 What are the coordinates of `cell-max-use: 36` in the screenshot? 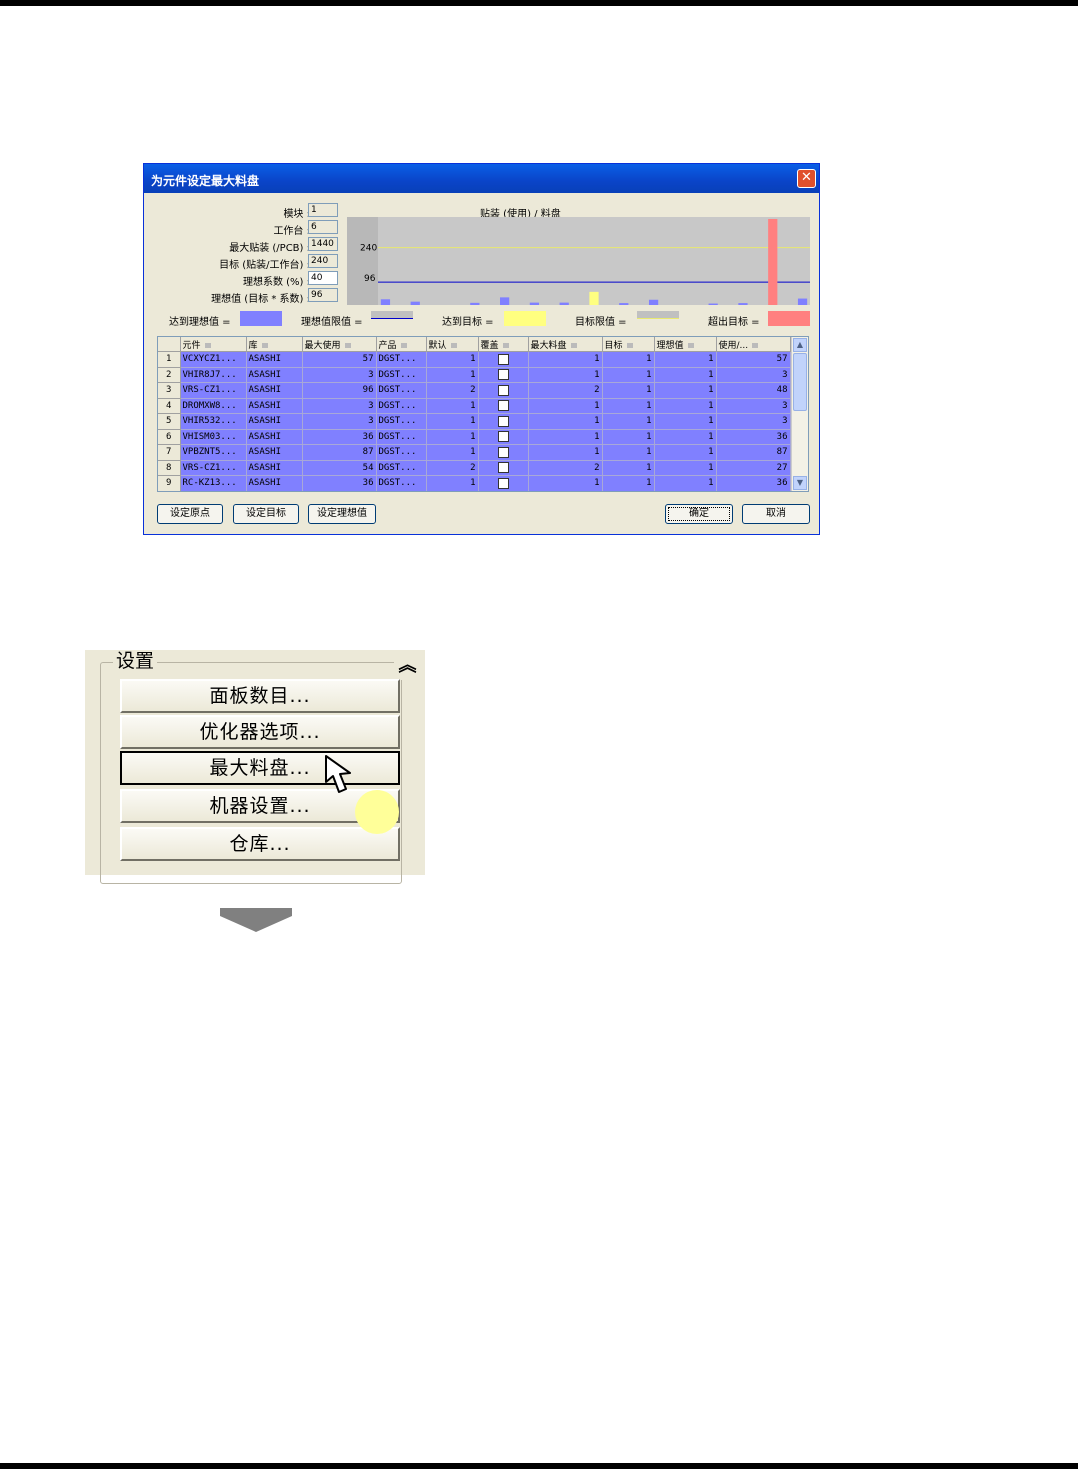 It's located at (339, 437).